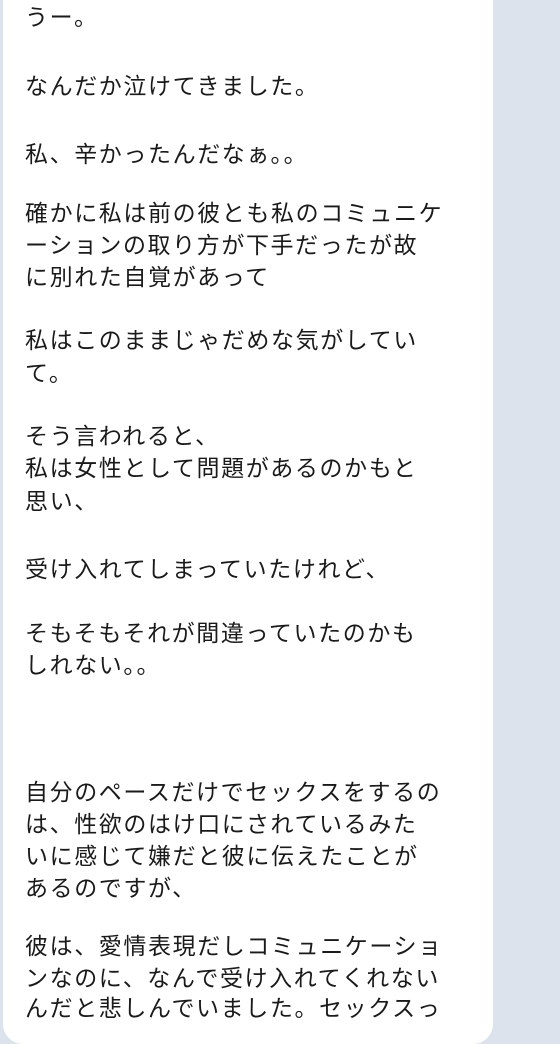  Describe the element at coordinates (172, 87) in the screenshot. I see `message-line: なんだか泣けてきました。` at that location.